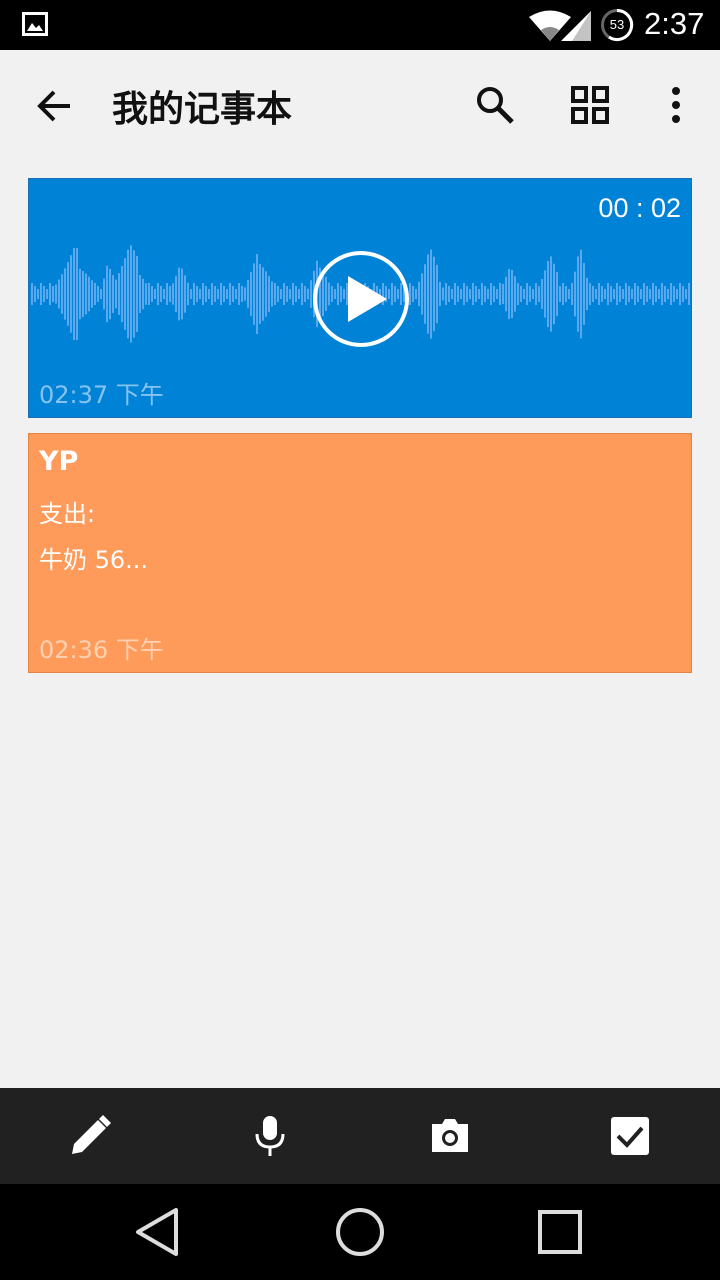  I want to click on voice-duration: 00 : 02, so click(639, 208).